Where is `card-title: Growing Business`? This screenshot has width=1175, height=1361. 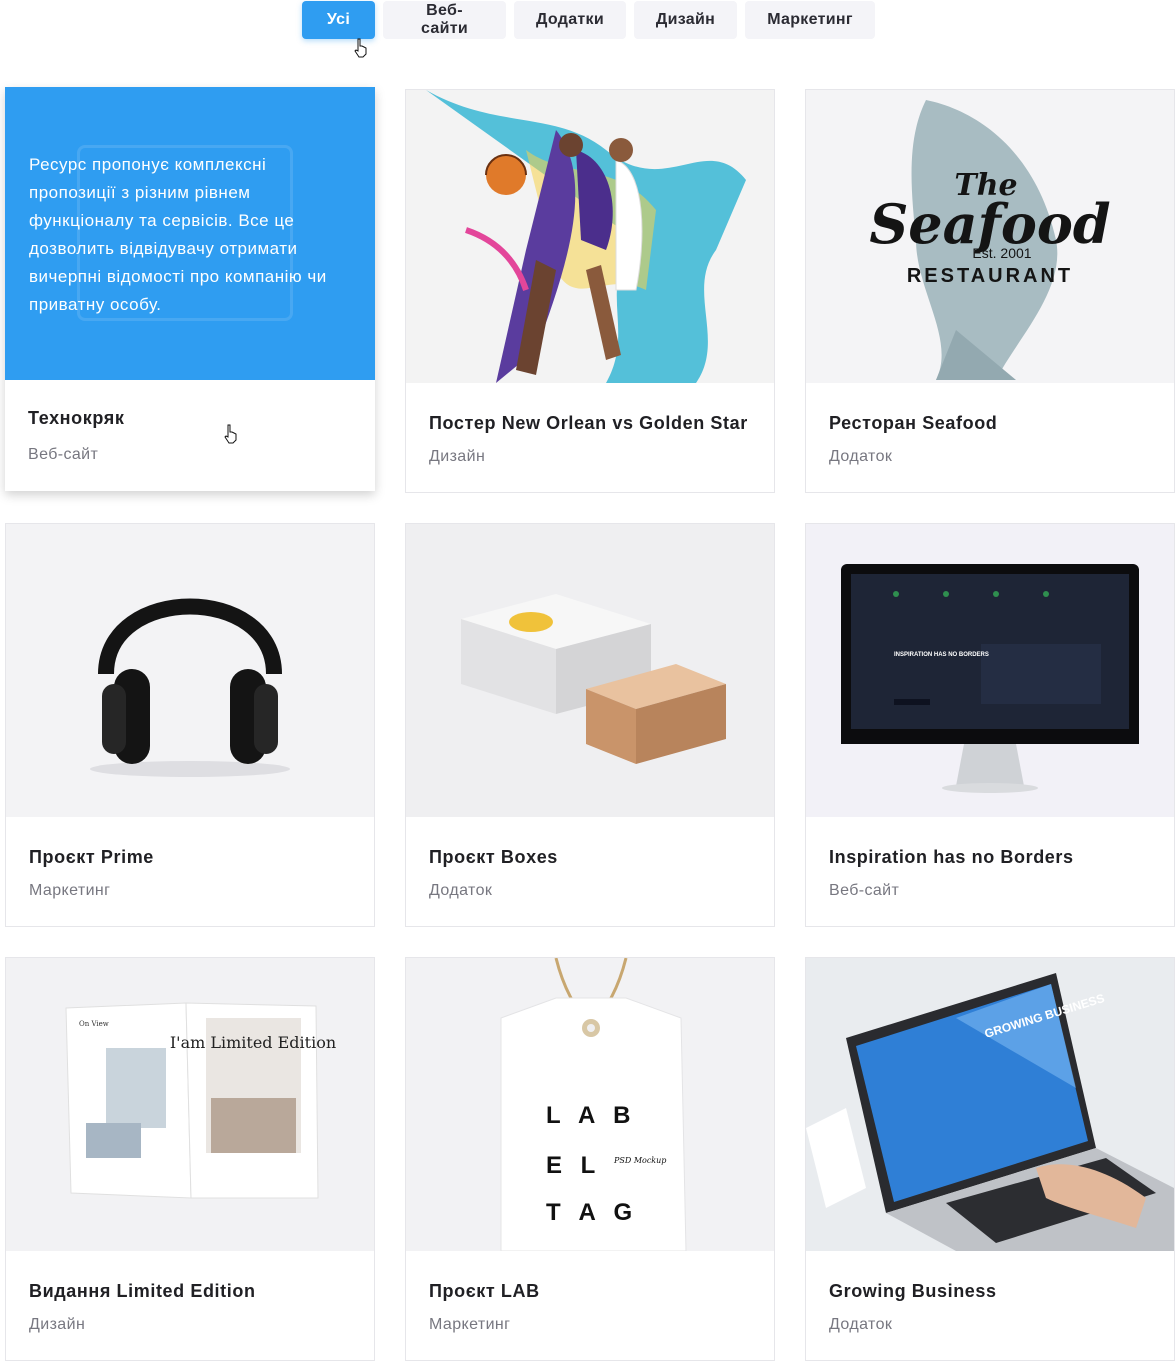 card-title: Growing Business is located at coordinates (913, 1291).